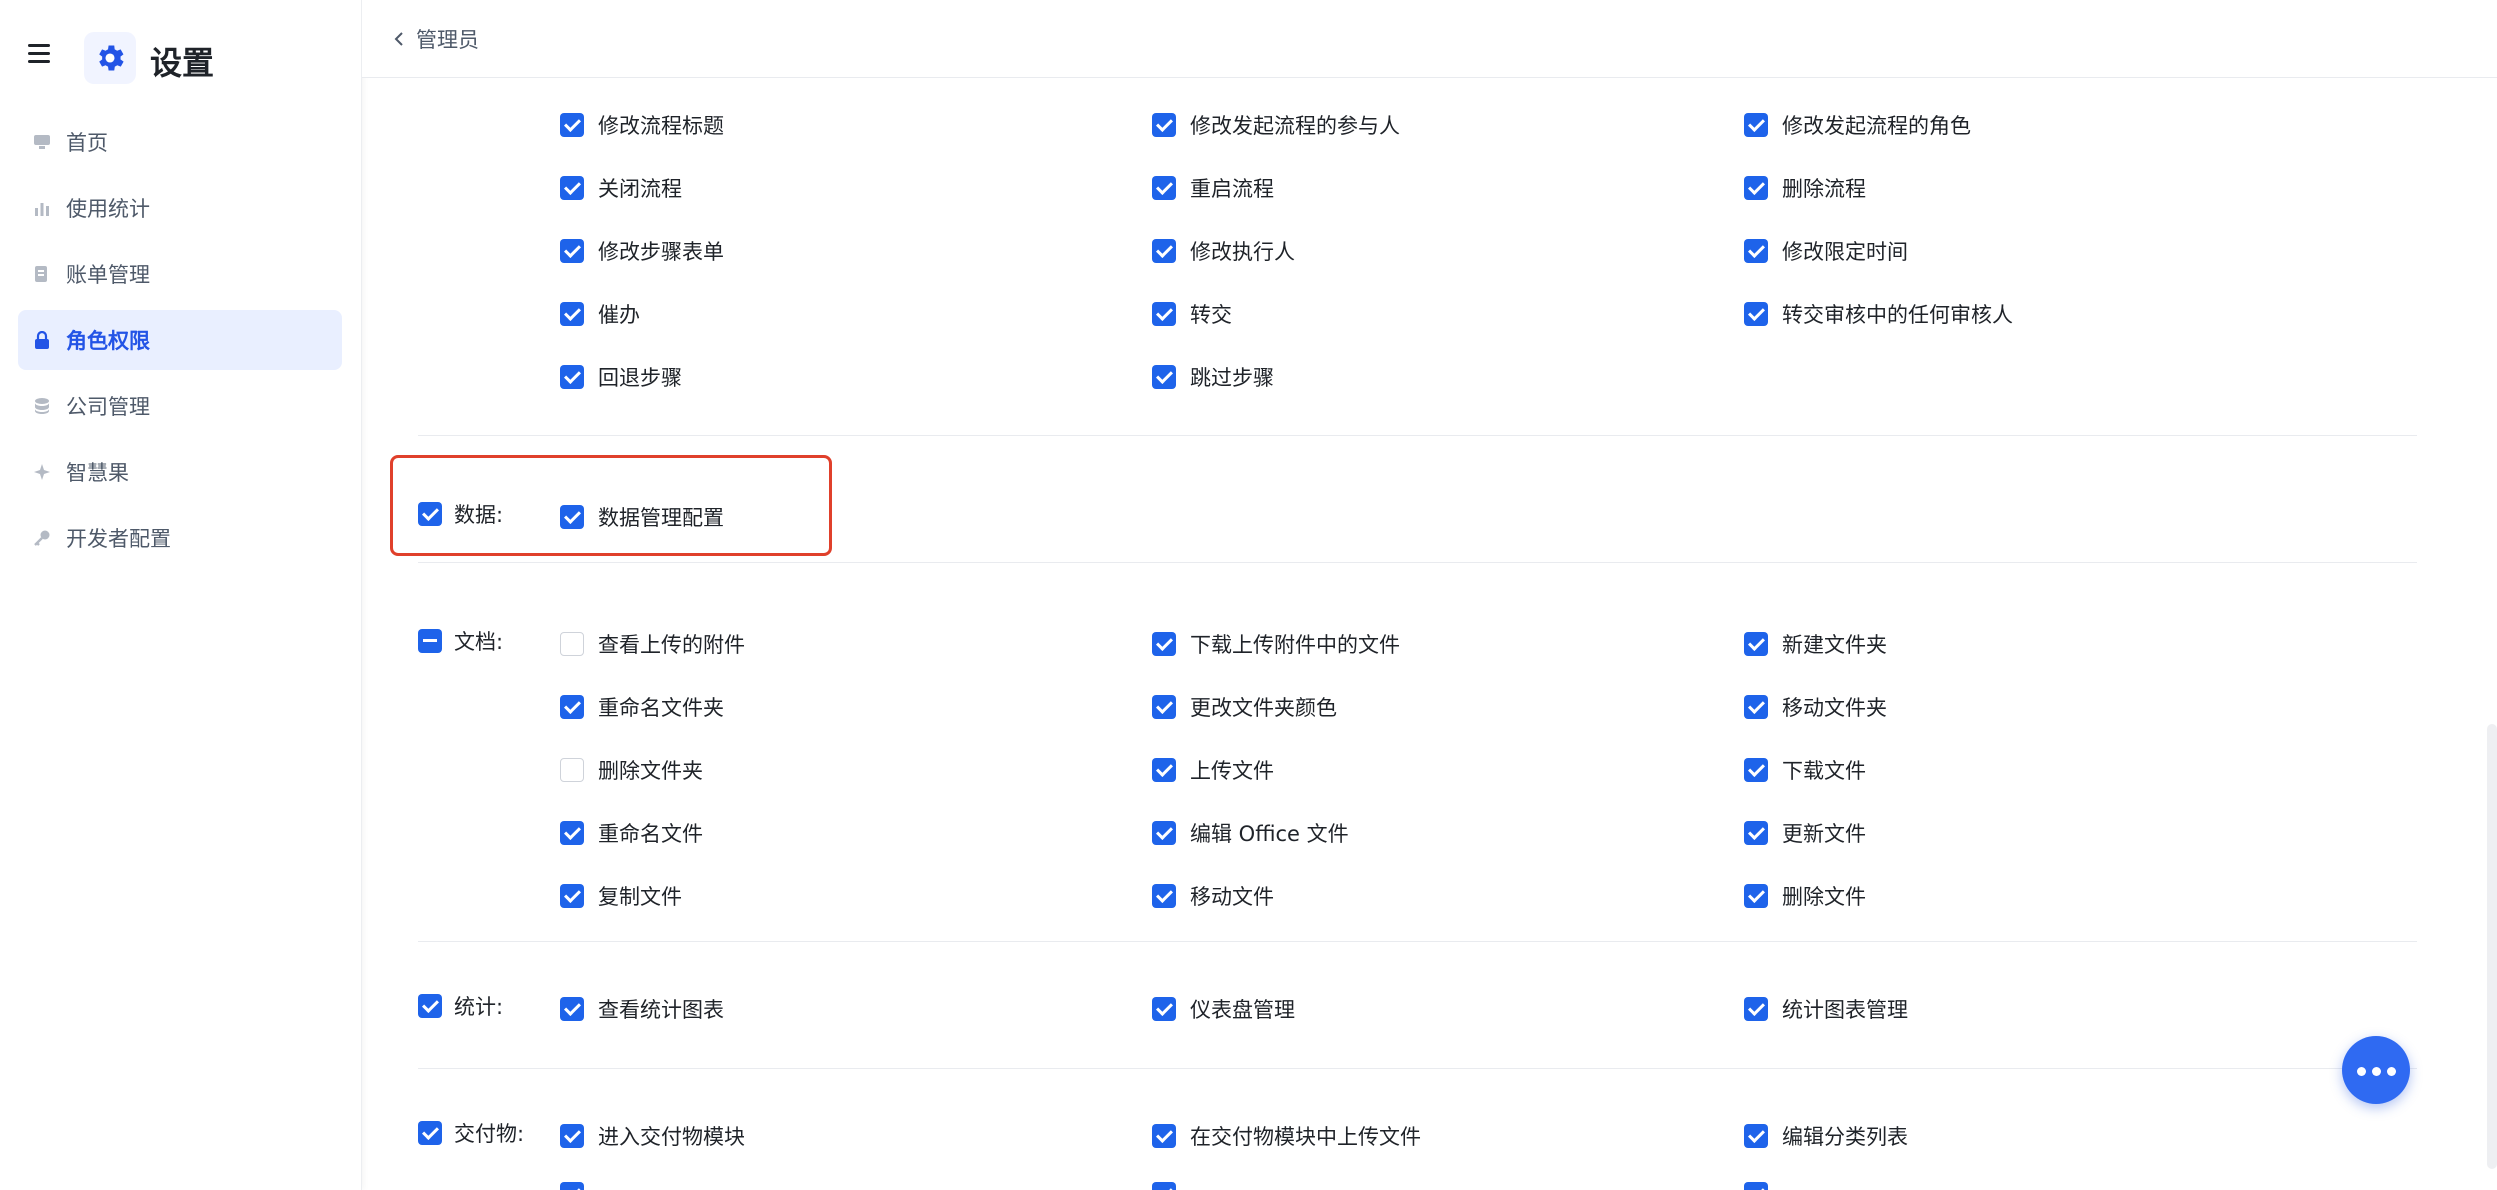  What do you see at coordinates (1815, 707) in the screenshot?
I see `permission-item: 移动文件夹` at bounding box center [1815, 707].